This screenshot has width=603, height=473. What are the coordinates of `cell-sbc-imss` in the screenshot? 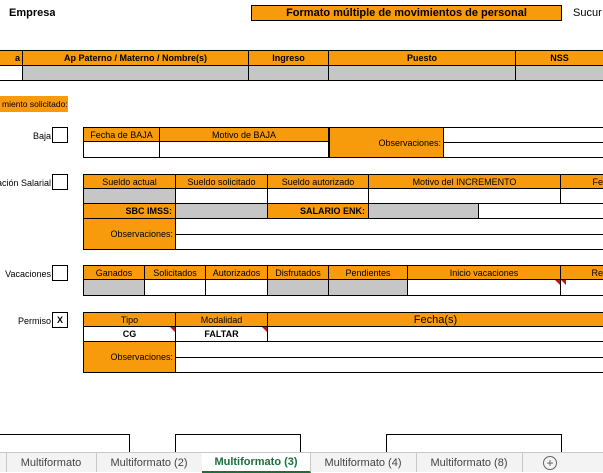 It's located at (222, 211).